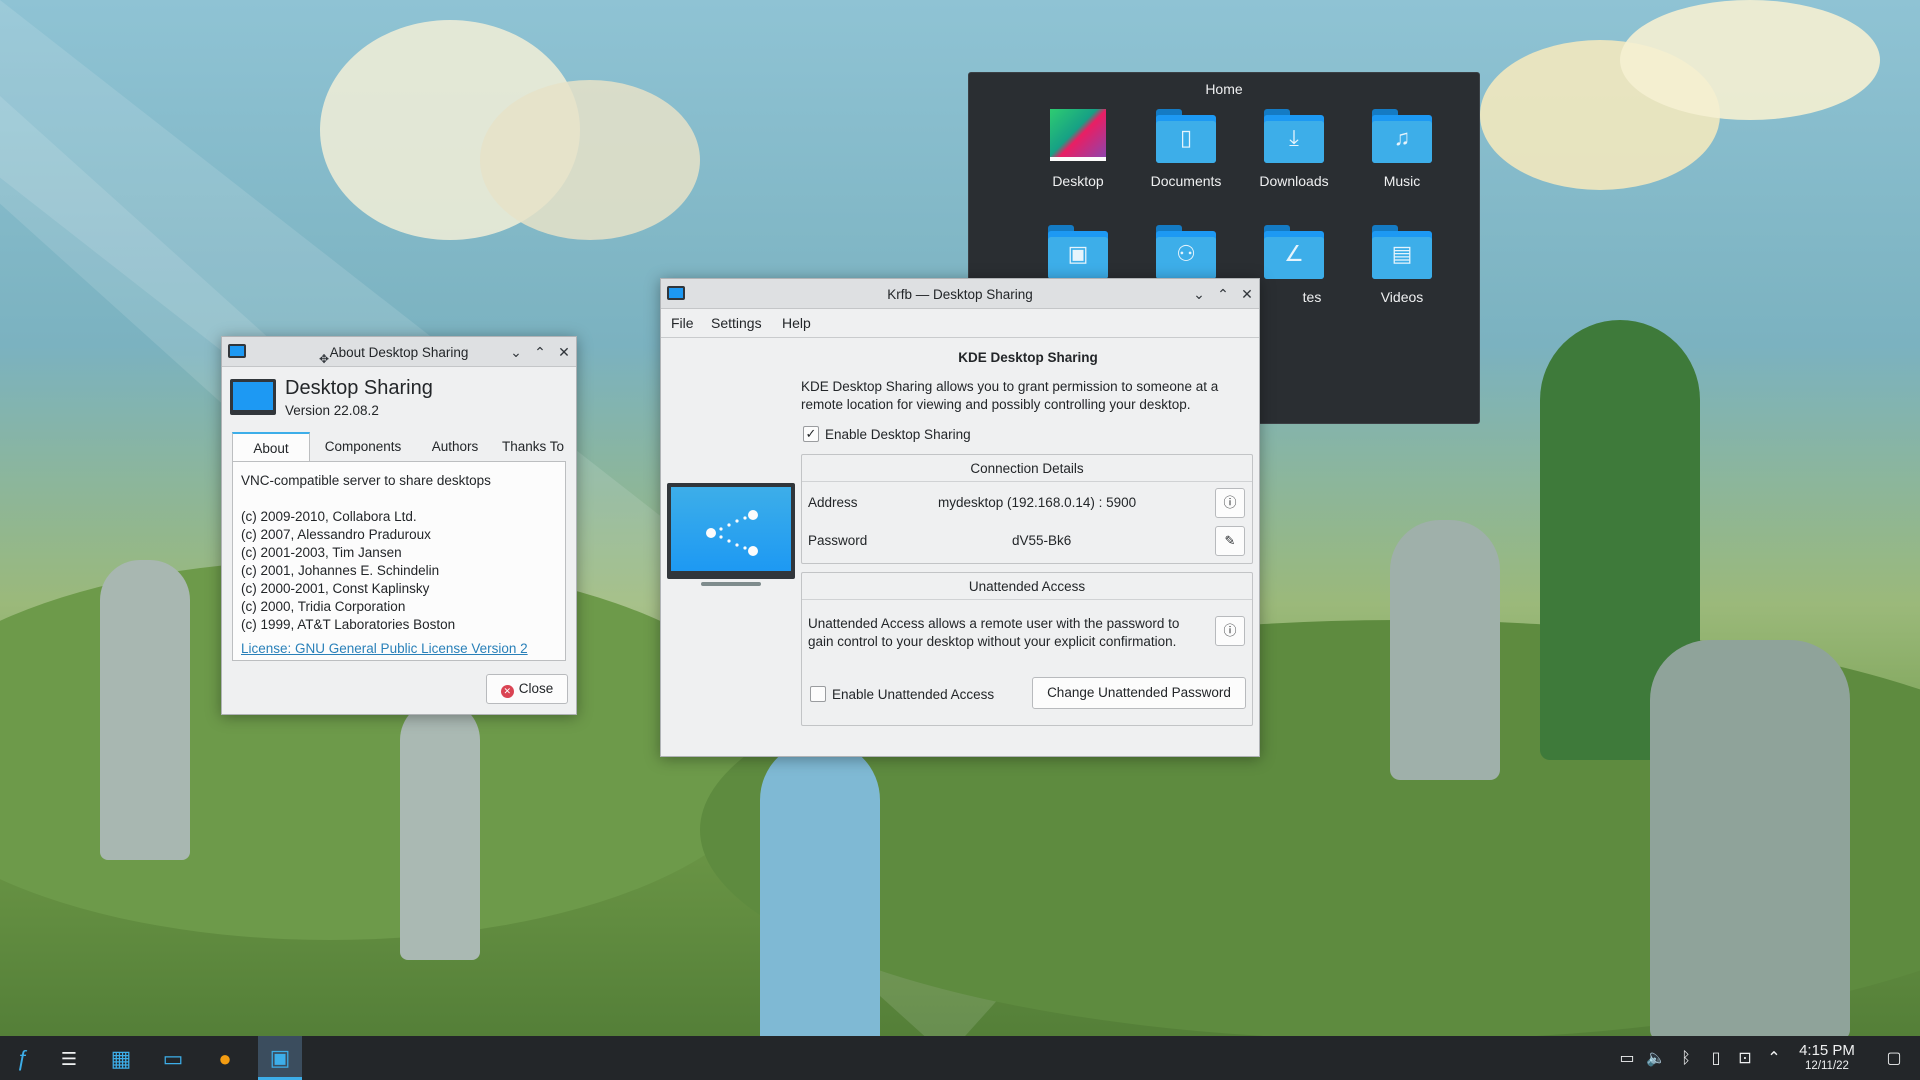 This screenshot has width=1920, height=1080. Describe the element at coordinates (1627, 1059) in the screenshot. I see `display-tray-icon: ▭` at that location.